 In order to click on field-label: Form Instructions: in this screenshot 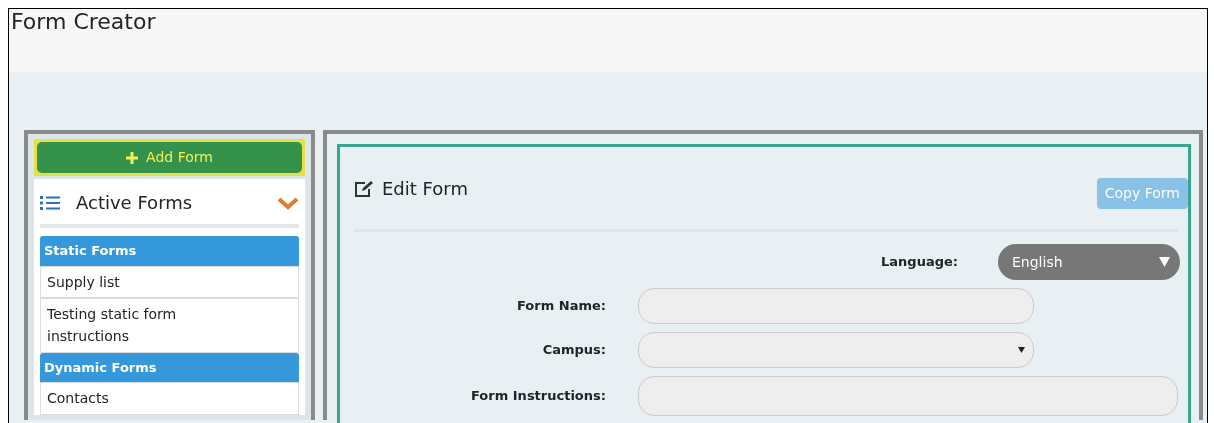, I will do `click(538, 396)`.